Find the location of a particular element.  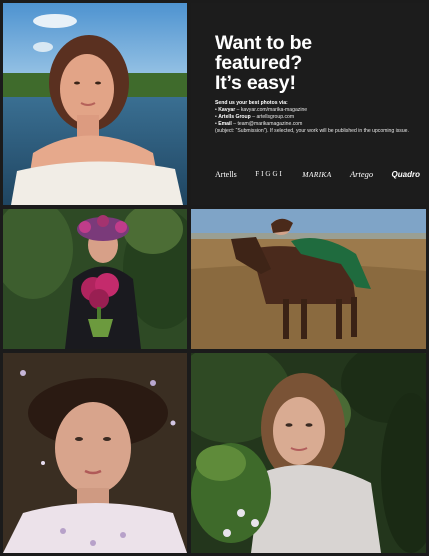

logo-marika: MARIKA is located at coordinates (317, 174).